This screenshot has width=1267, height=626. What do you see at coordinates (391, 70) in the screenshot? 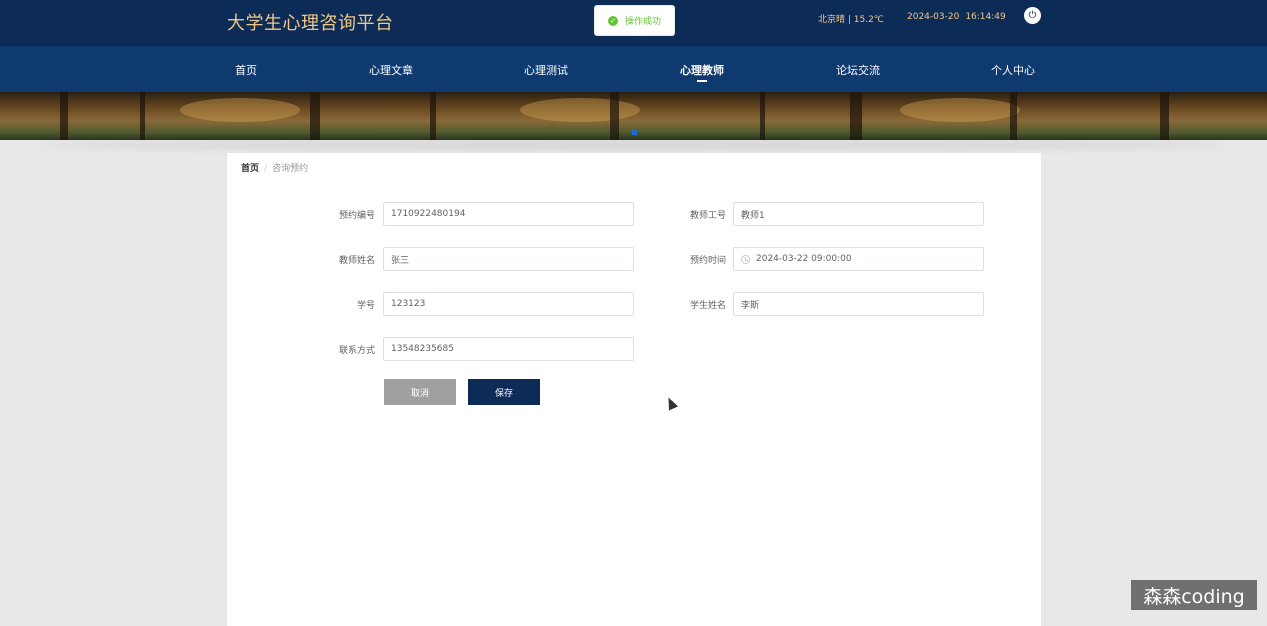
I see `nav-item-articles: 心理文章` at bounding box center [391, 70].